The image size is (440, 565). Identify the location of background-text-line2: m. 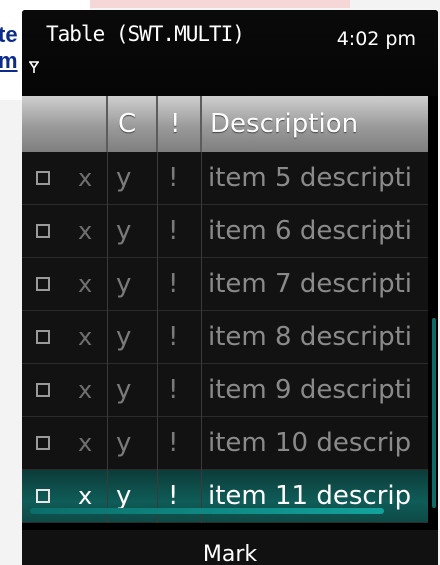
(9, 60).